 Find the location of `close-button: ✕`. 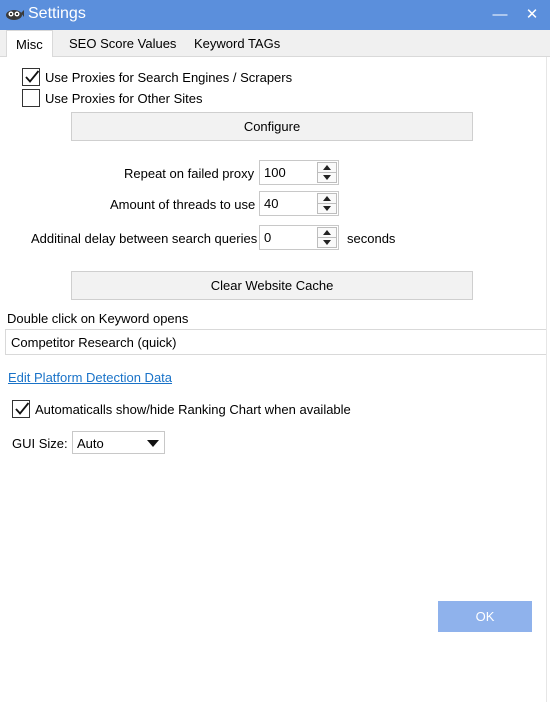

close-button: ✕ is located at coordinates (532, 15).